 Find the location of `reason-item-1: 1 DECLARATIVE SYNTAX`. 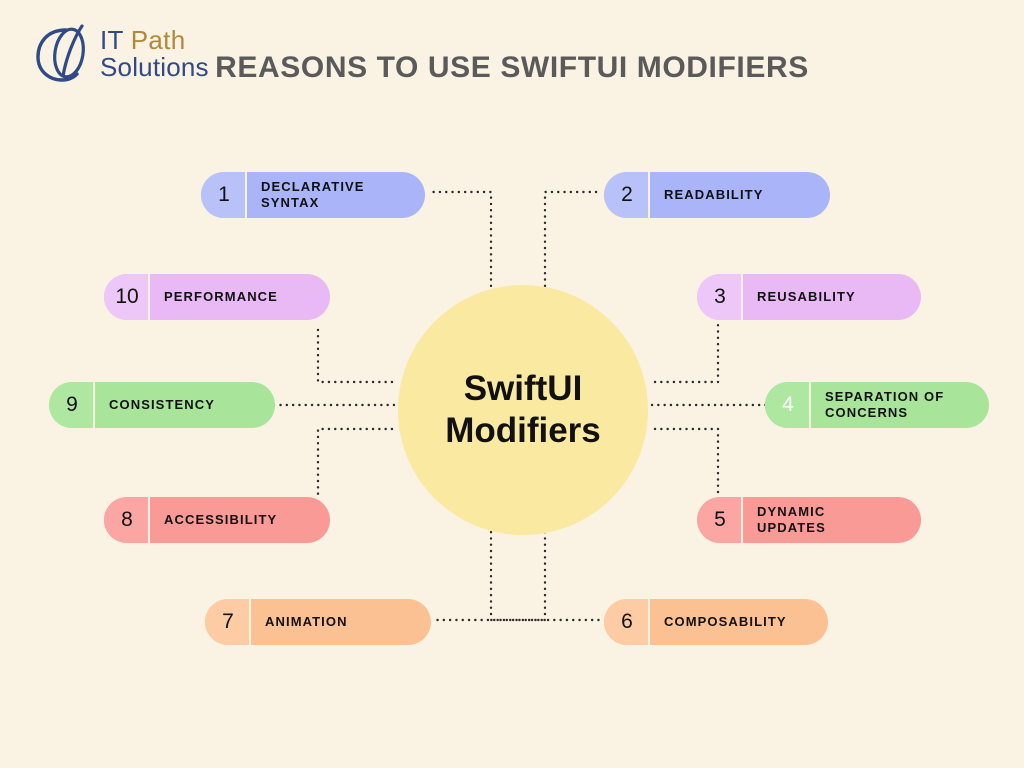

reason-item-1: 1 DECLARATIVE SYNTAX is located at coordinates (313, 195).